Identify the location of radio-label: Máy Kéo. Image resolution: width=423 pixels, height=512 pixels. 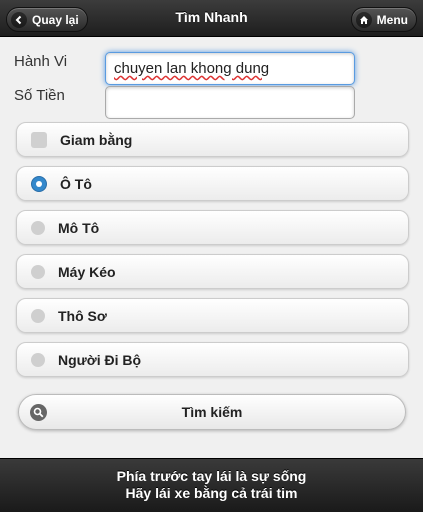
(87, 271).